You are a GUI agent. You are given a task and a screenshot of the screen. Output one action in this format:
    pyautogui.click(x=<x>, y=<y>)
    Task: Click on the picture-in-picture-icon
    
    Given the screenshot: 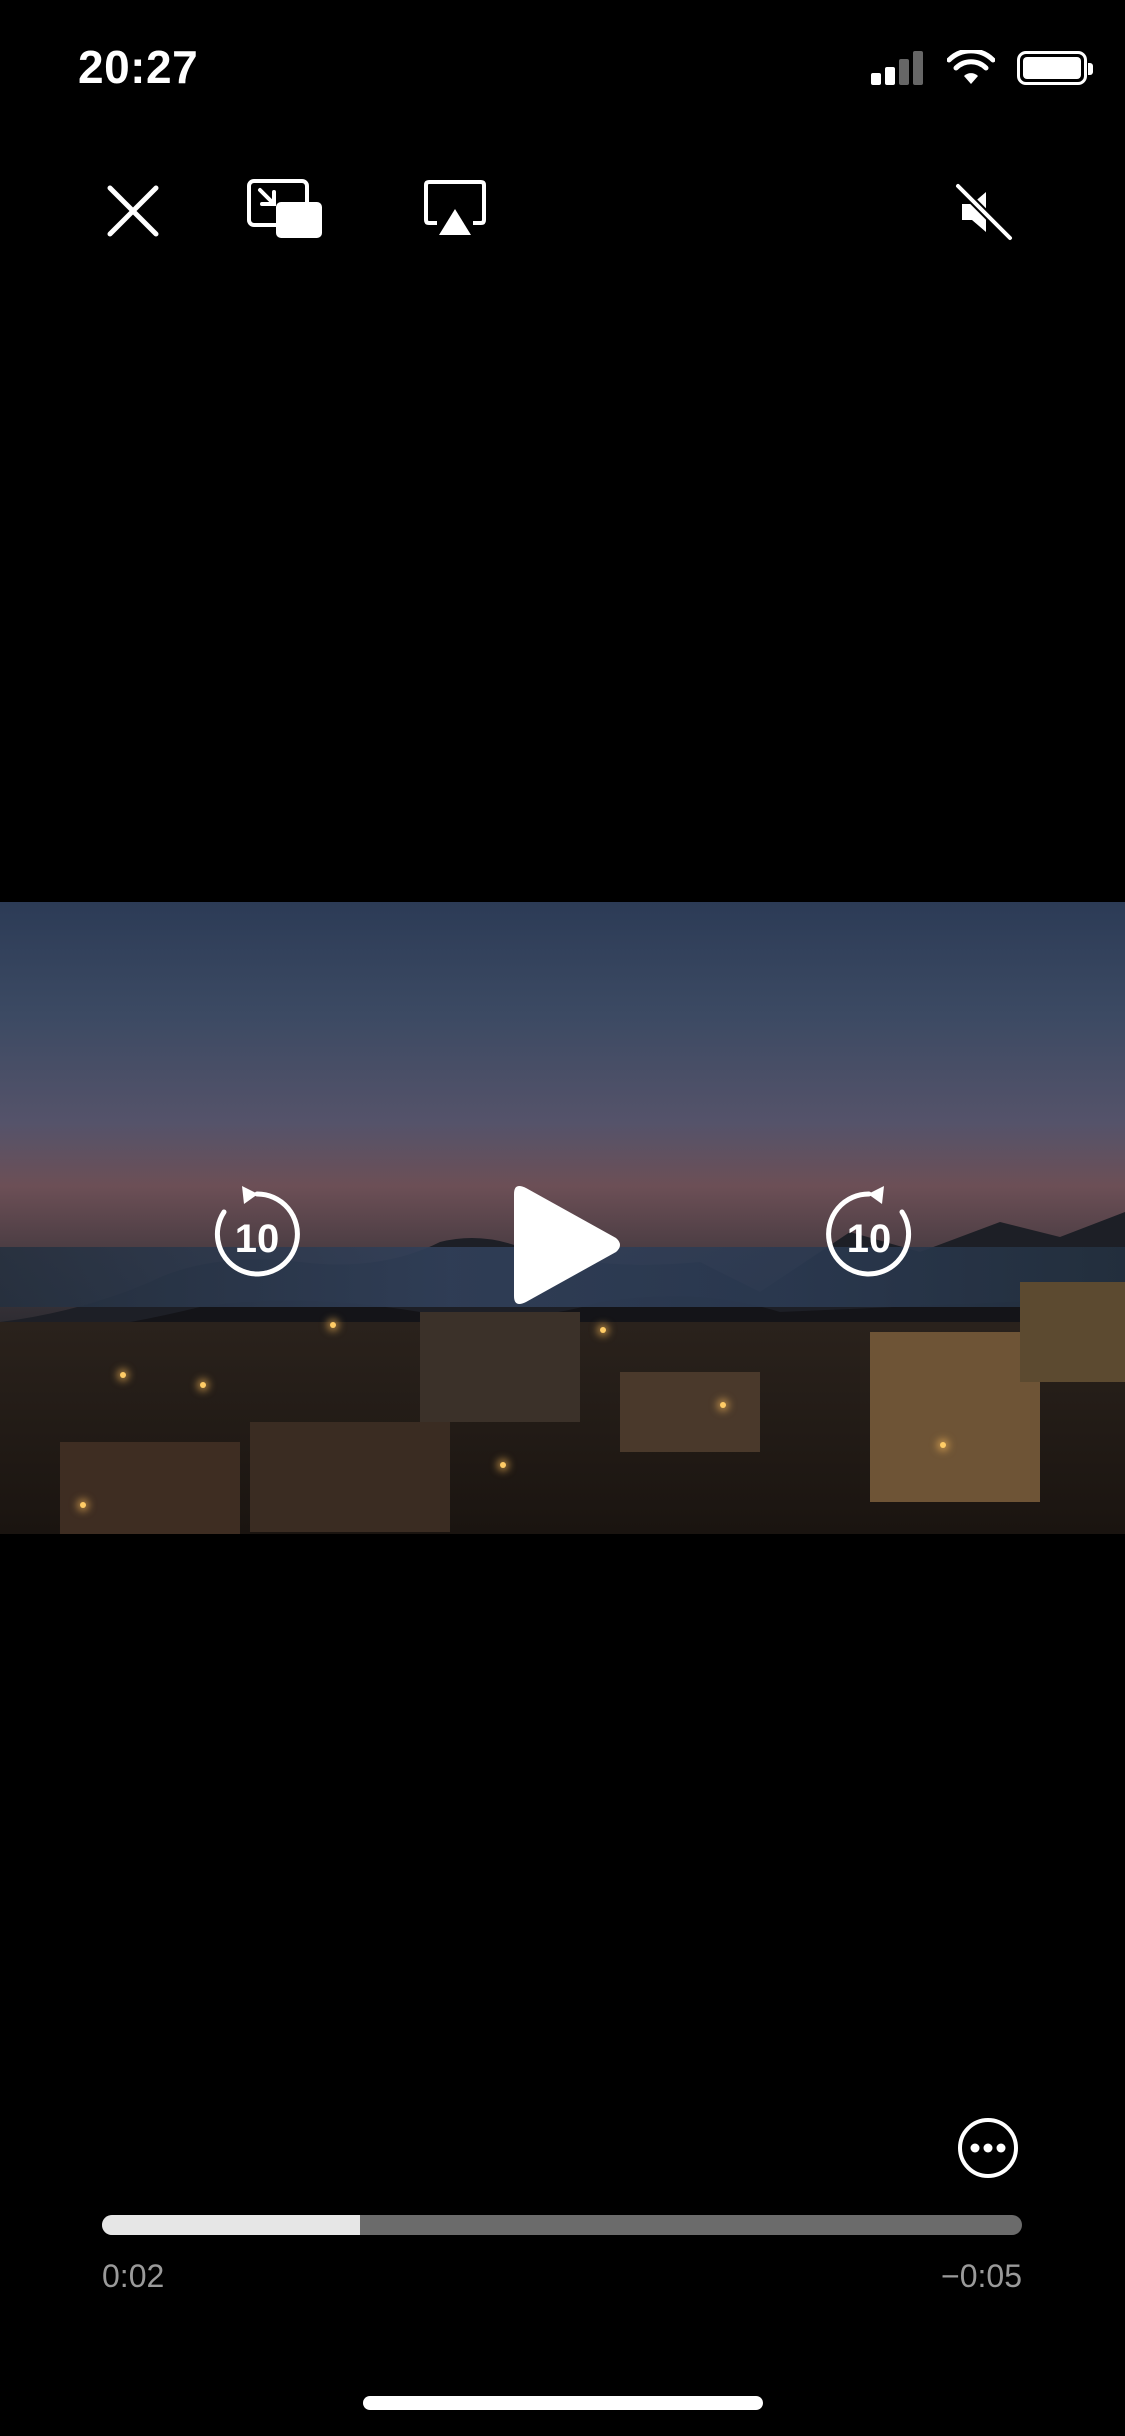 What is the action you would take?
    pyautogui.click(x=284, y=208)
    